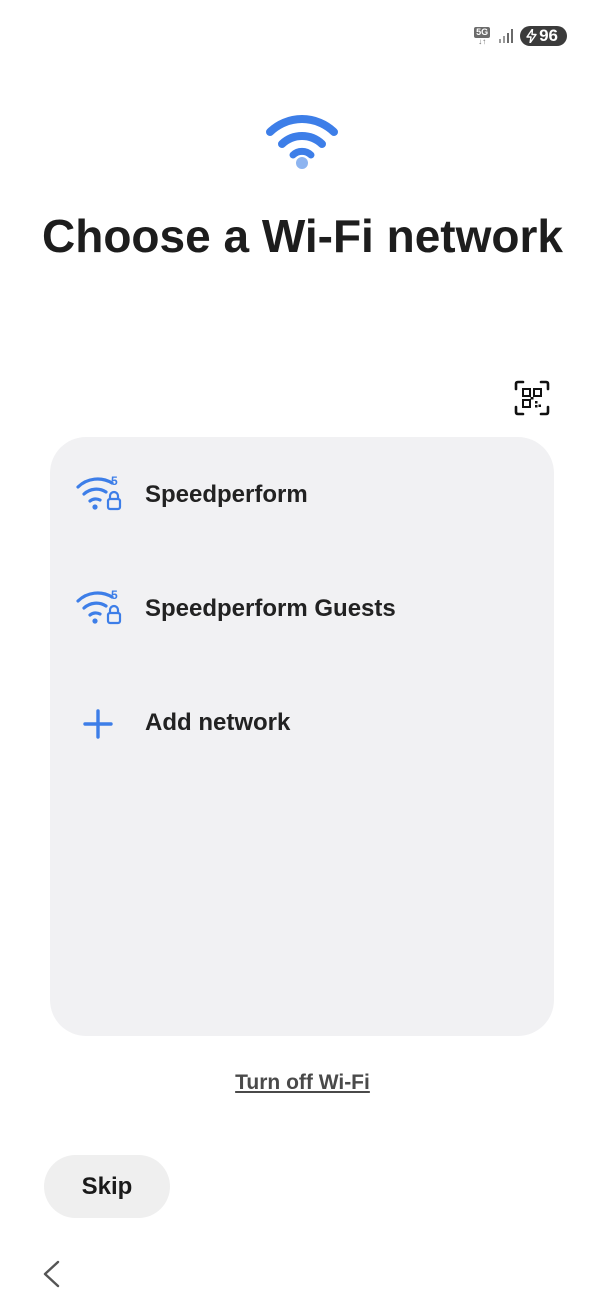 This screenshot has height=1312, width=605. What do you see at coordinates (107, 1186) in the screenshot?
I see `skip-button: Skip` at bounding box center [107, 1186].